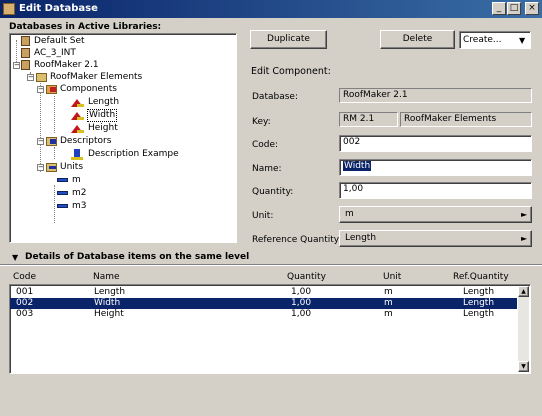 The width and height of the screenshot is (542, 416). Describe the element at coordinates (261, 122) in the screenshot. I see `key-label: Key:` at that location.